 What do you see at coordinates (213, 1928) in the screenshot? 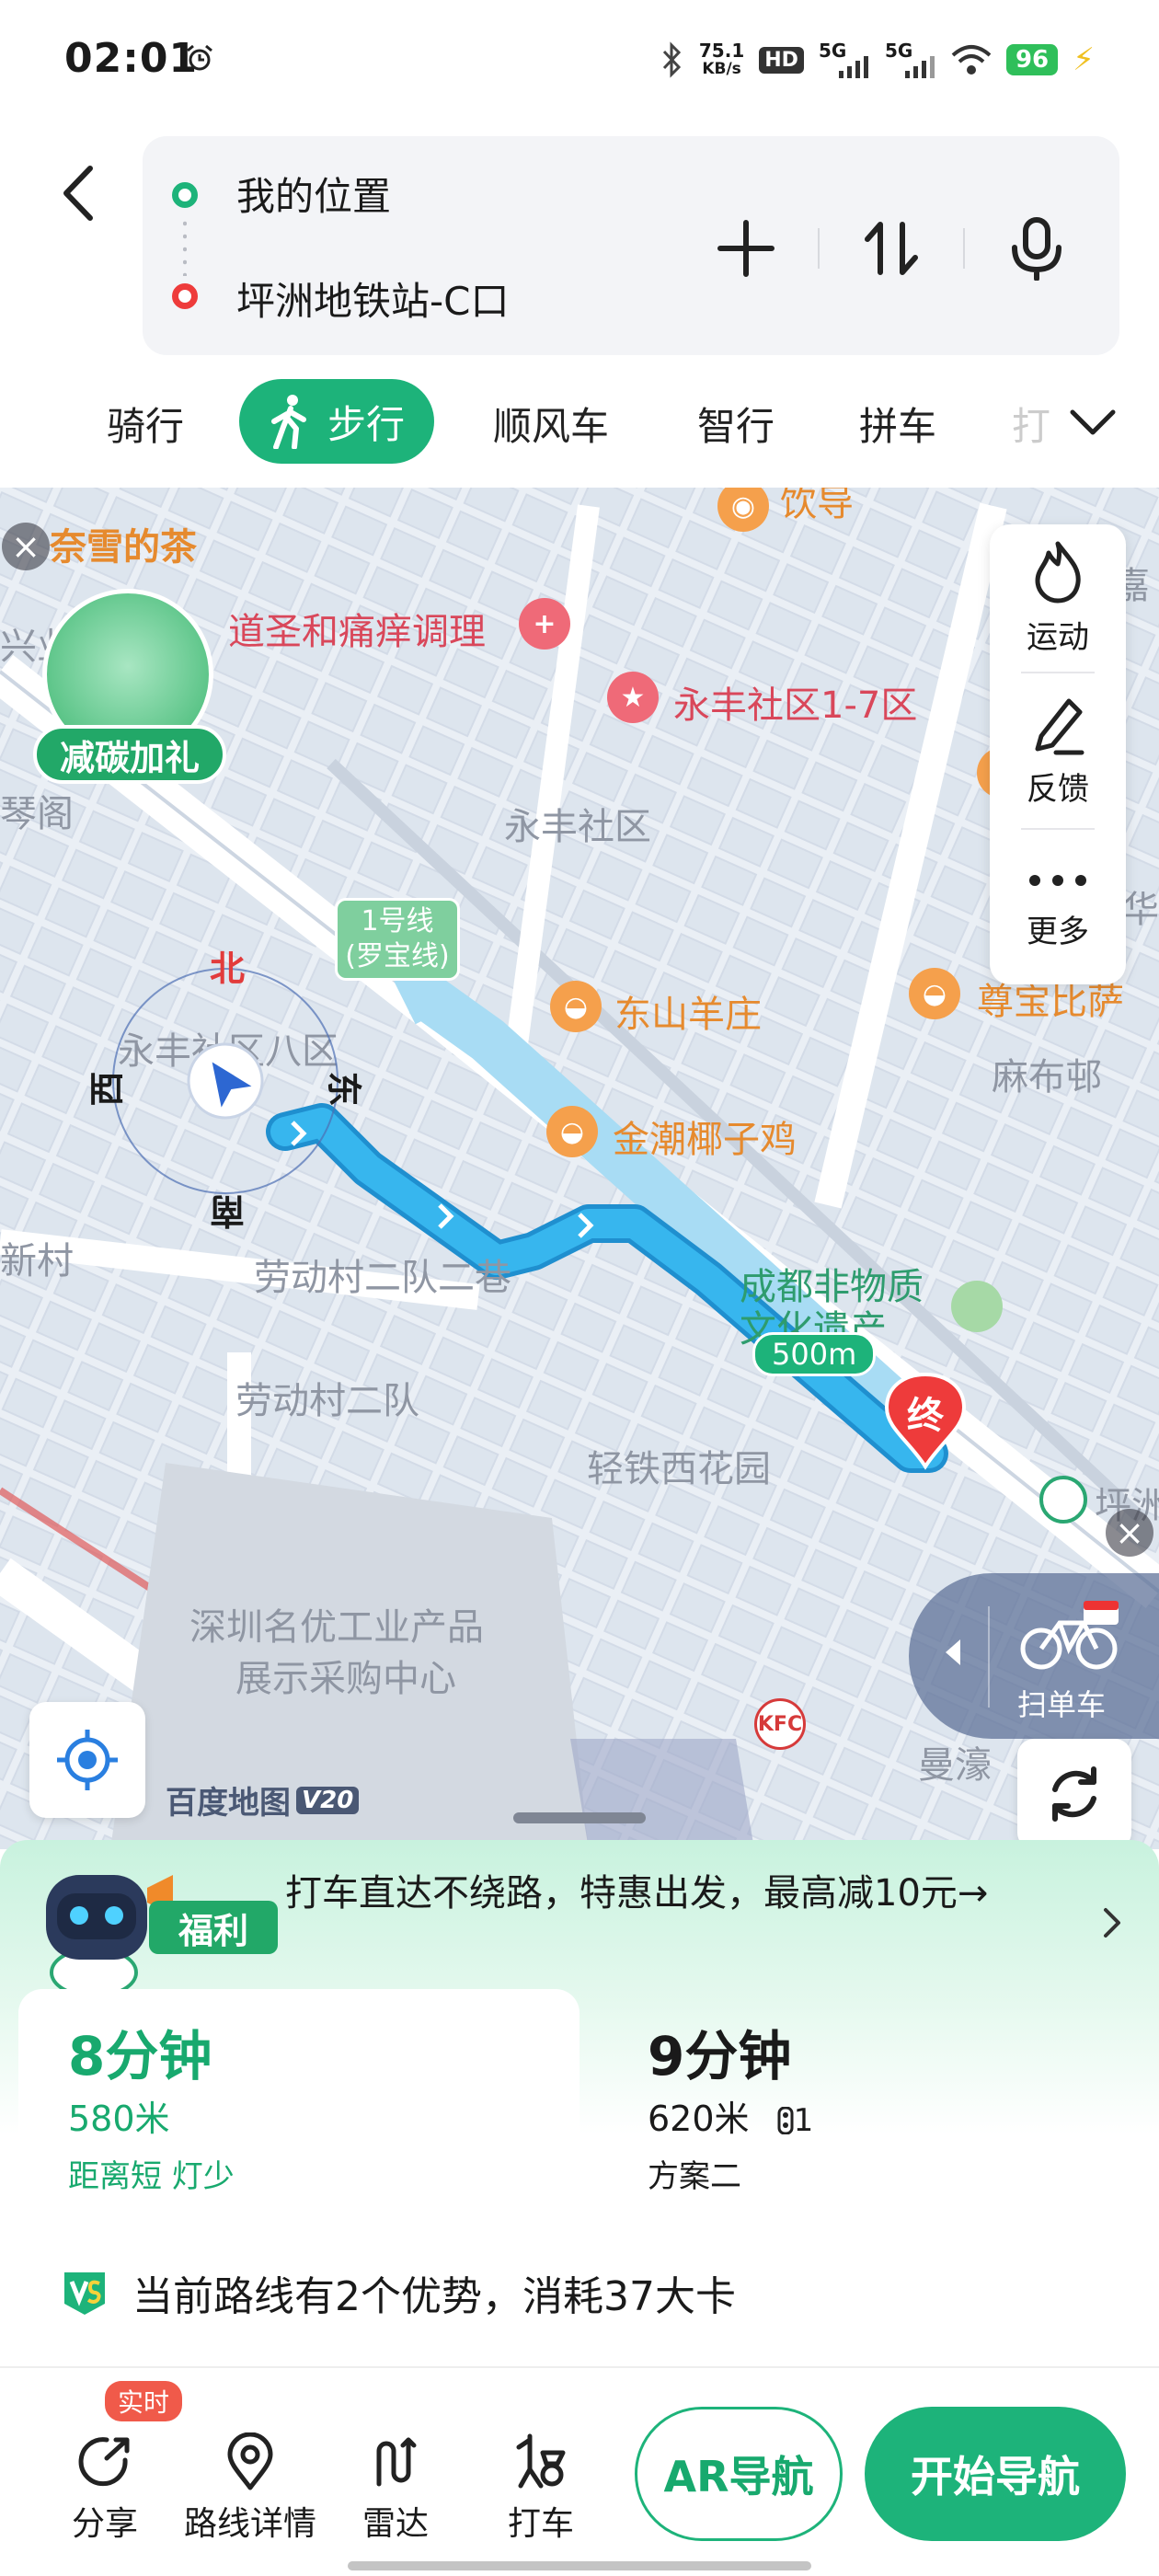
I see `welfare-badge: 福利` at bounding box center [213, 1928].